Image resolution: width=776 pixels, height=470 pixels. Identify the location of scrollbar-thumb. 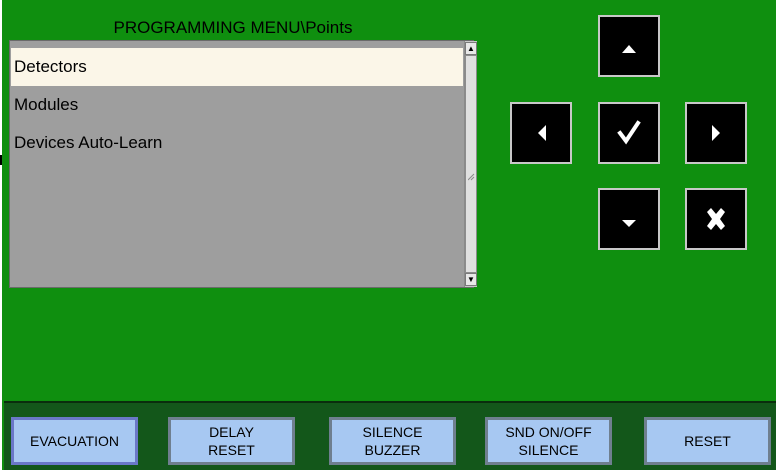
(471, 164).